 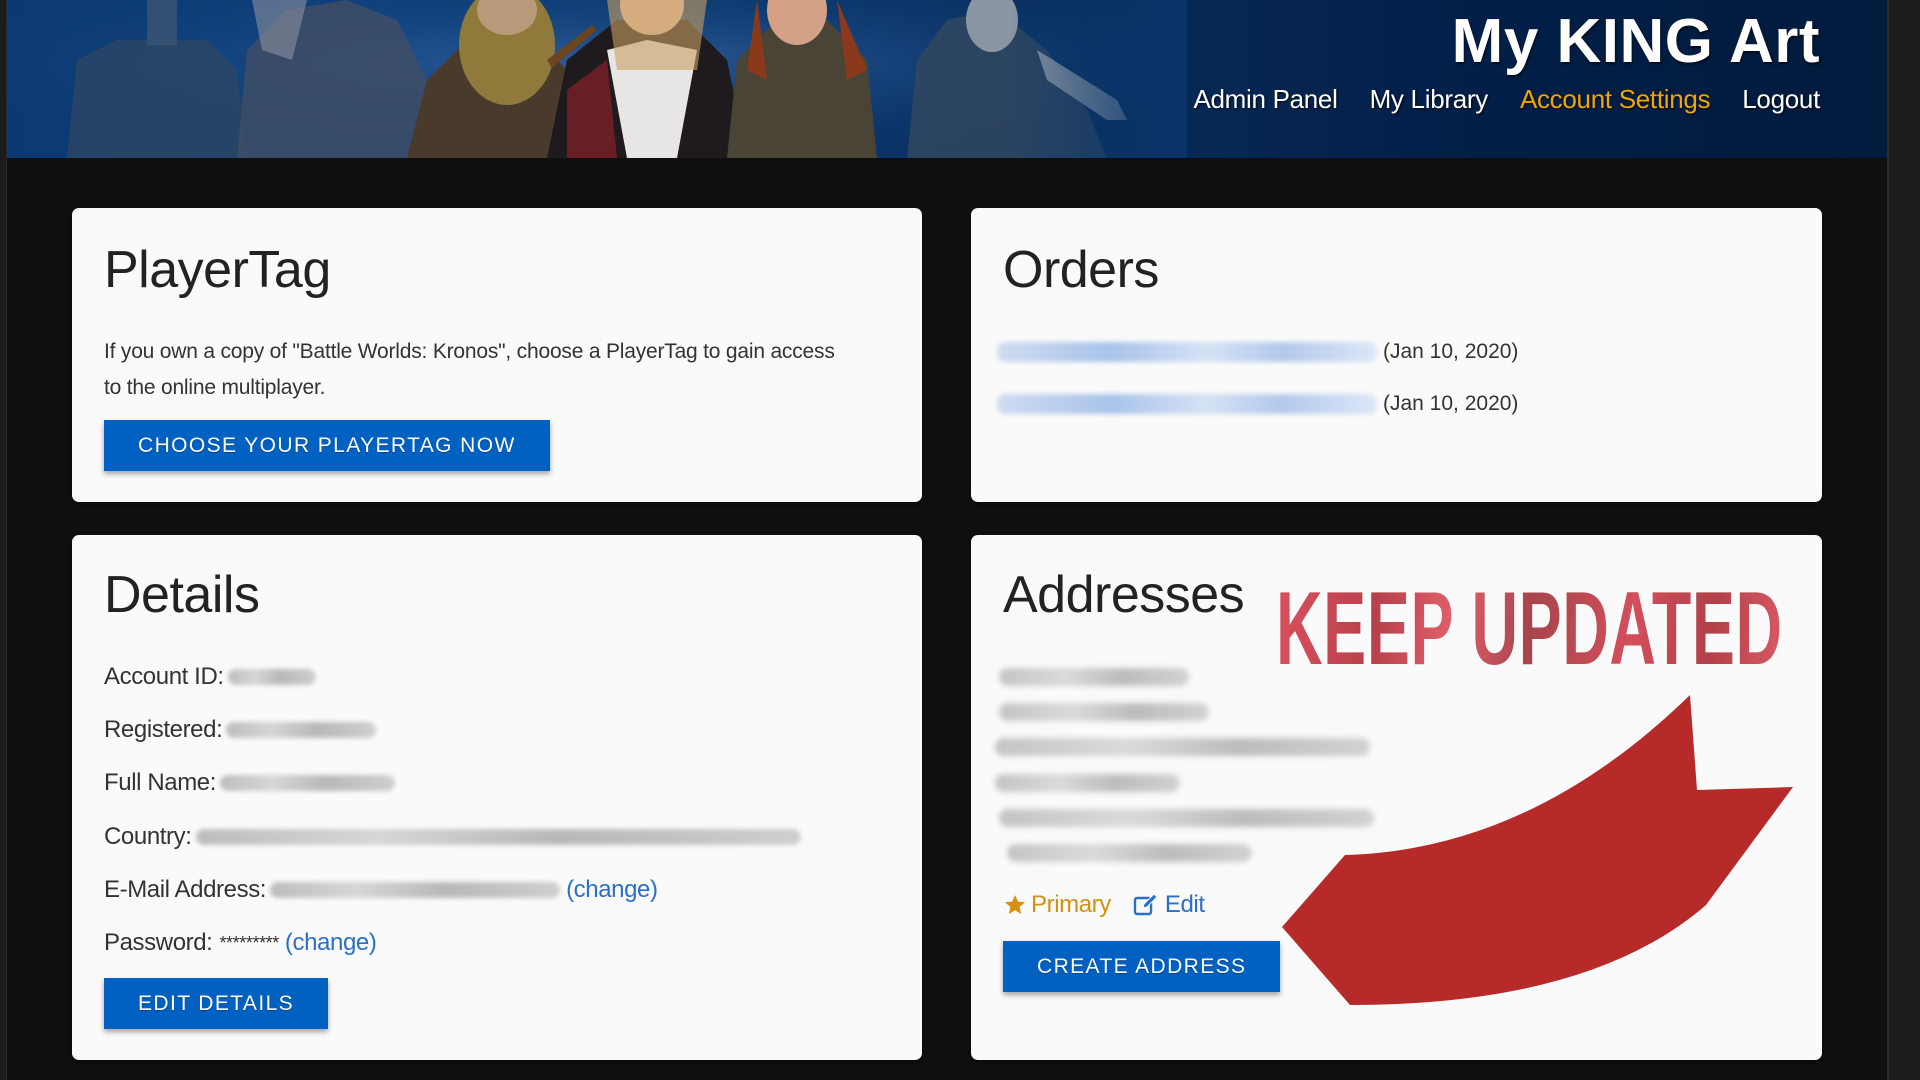 I want to click on playertag-title: PlayerTag, so click(x=217, y=270).